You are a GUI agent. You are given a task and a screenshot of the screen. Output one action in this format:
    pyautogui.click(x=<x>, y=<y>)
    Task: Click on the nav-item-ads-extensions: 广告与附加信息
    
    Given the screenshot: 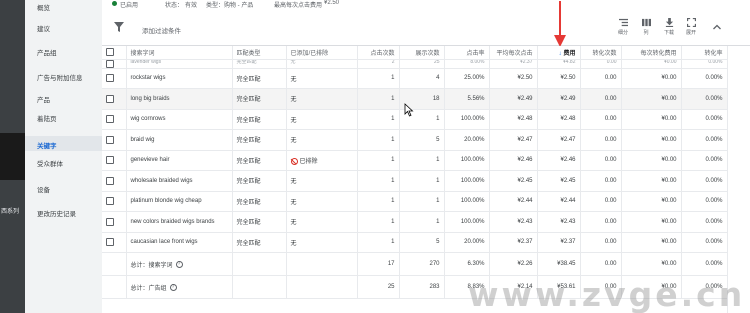 What is the action you would take?
    pyautogui.click(x=60, y=77)
    